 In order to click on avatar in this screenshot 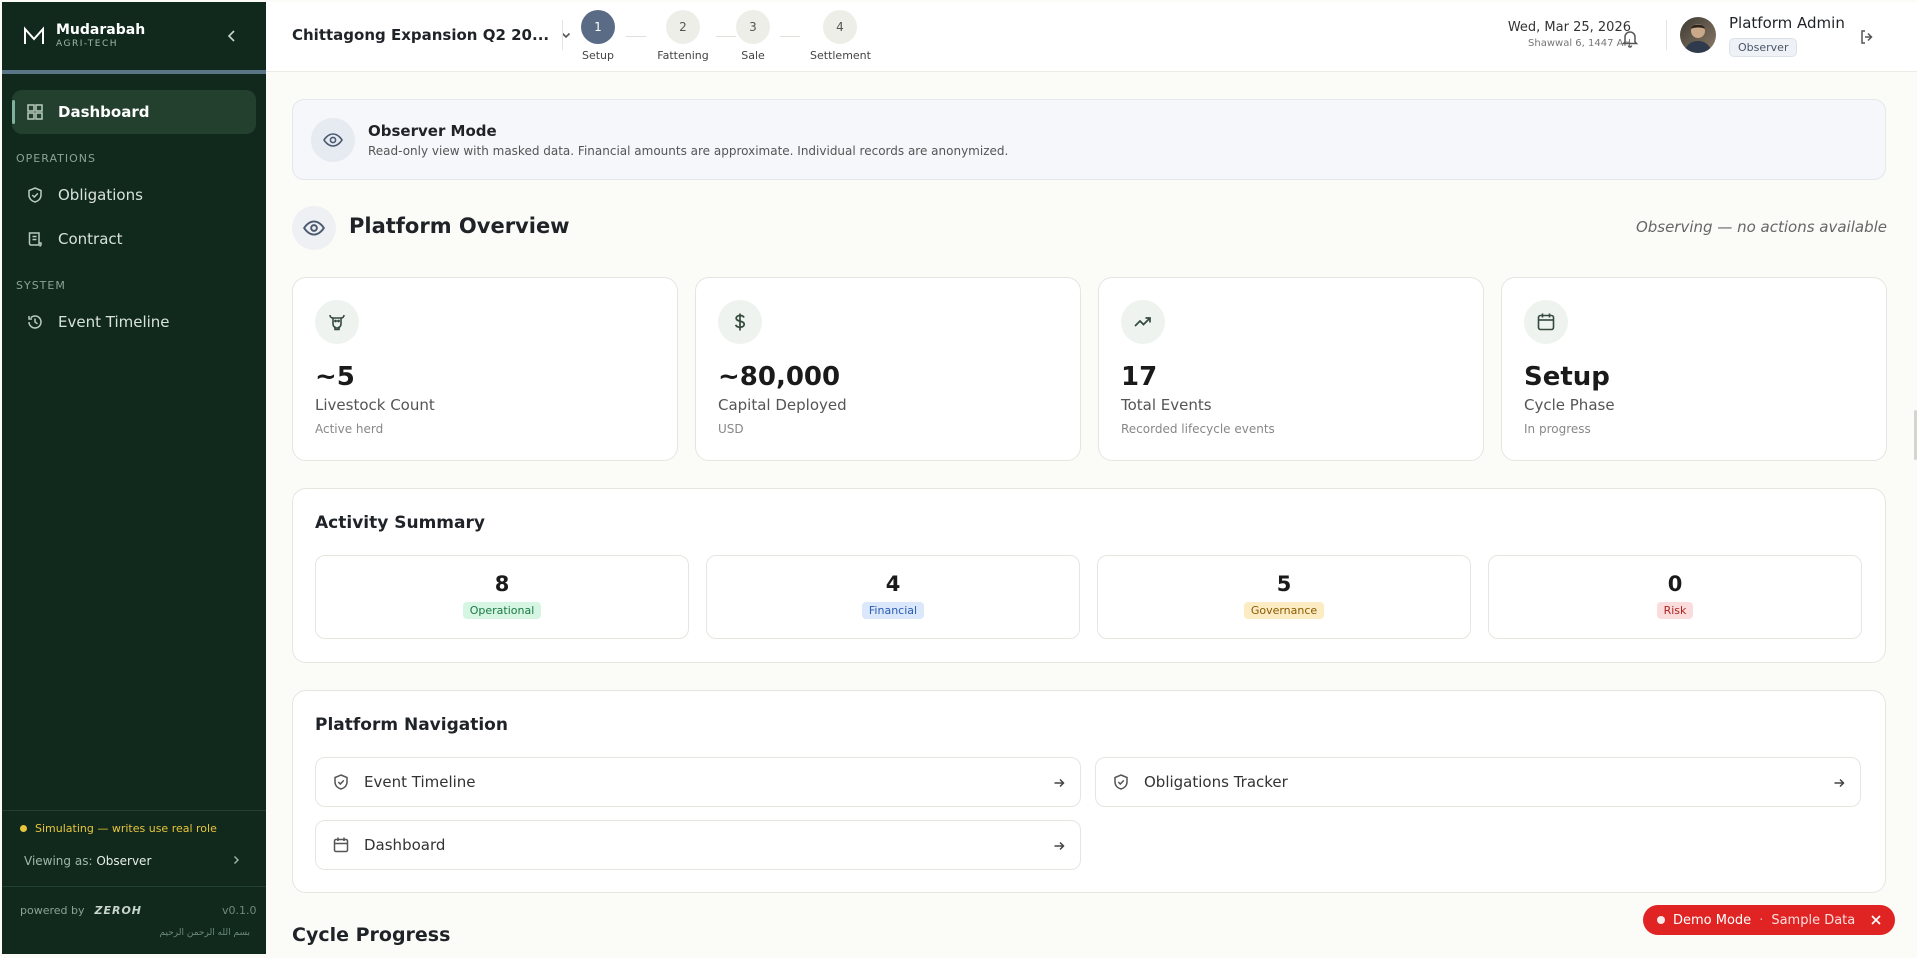, I will do `click(1698, 35)`.